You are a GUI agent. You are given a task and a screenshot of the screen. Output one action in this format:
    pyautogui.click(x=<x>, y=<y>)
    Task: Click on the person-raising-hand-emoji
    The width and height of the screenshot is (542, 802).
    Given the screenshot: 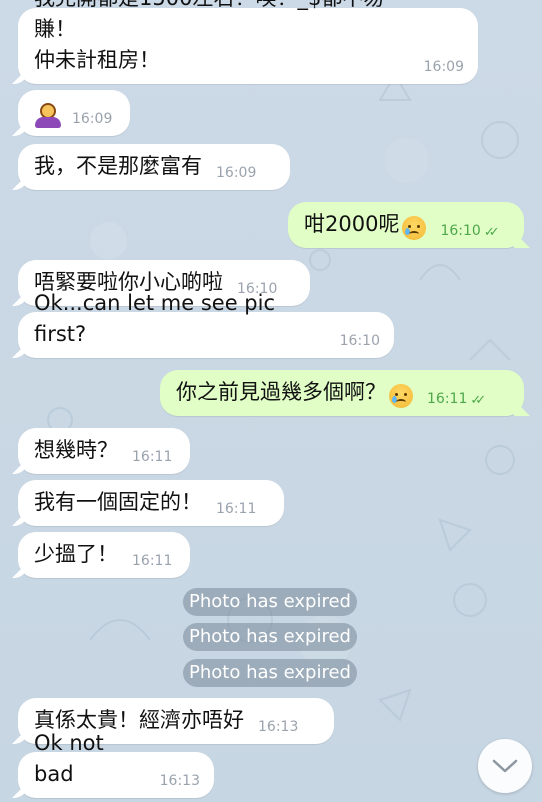 What is the action you would take?
    pyautogui.click(x=48, y=114)
    